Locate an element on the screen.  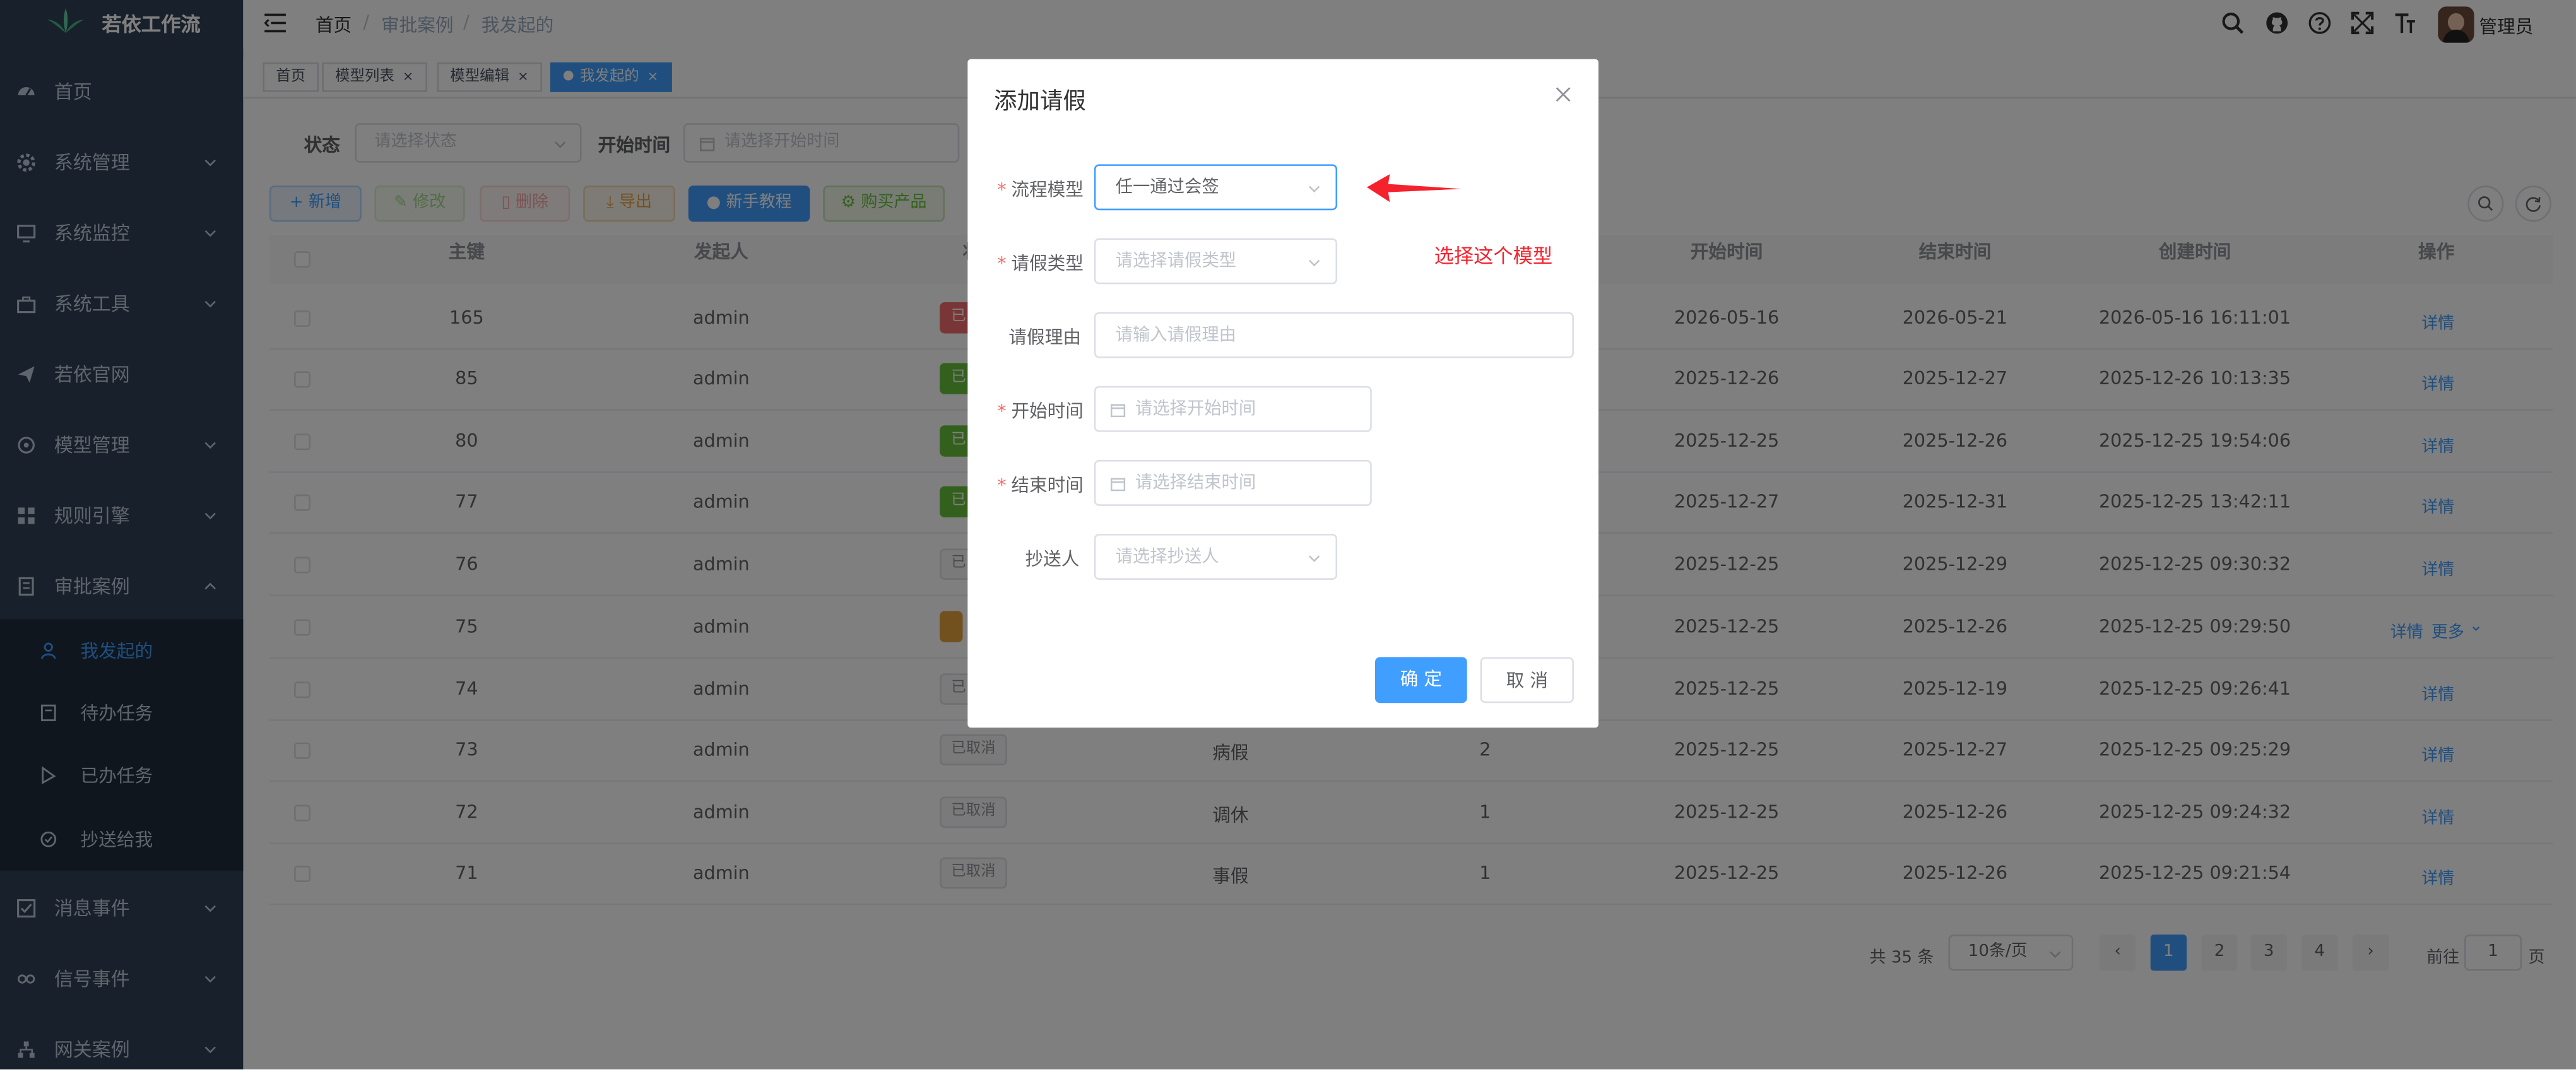
end-date-placeholder: 请选择结束时间 is located at coordinates (1195, 483).